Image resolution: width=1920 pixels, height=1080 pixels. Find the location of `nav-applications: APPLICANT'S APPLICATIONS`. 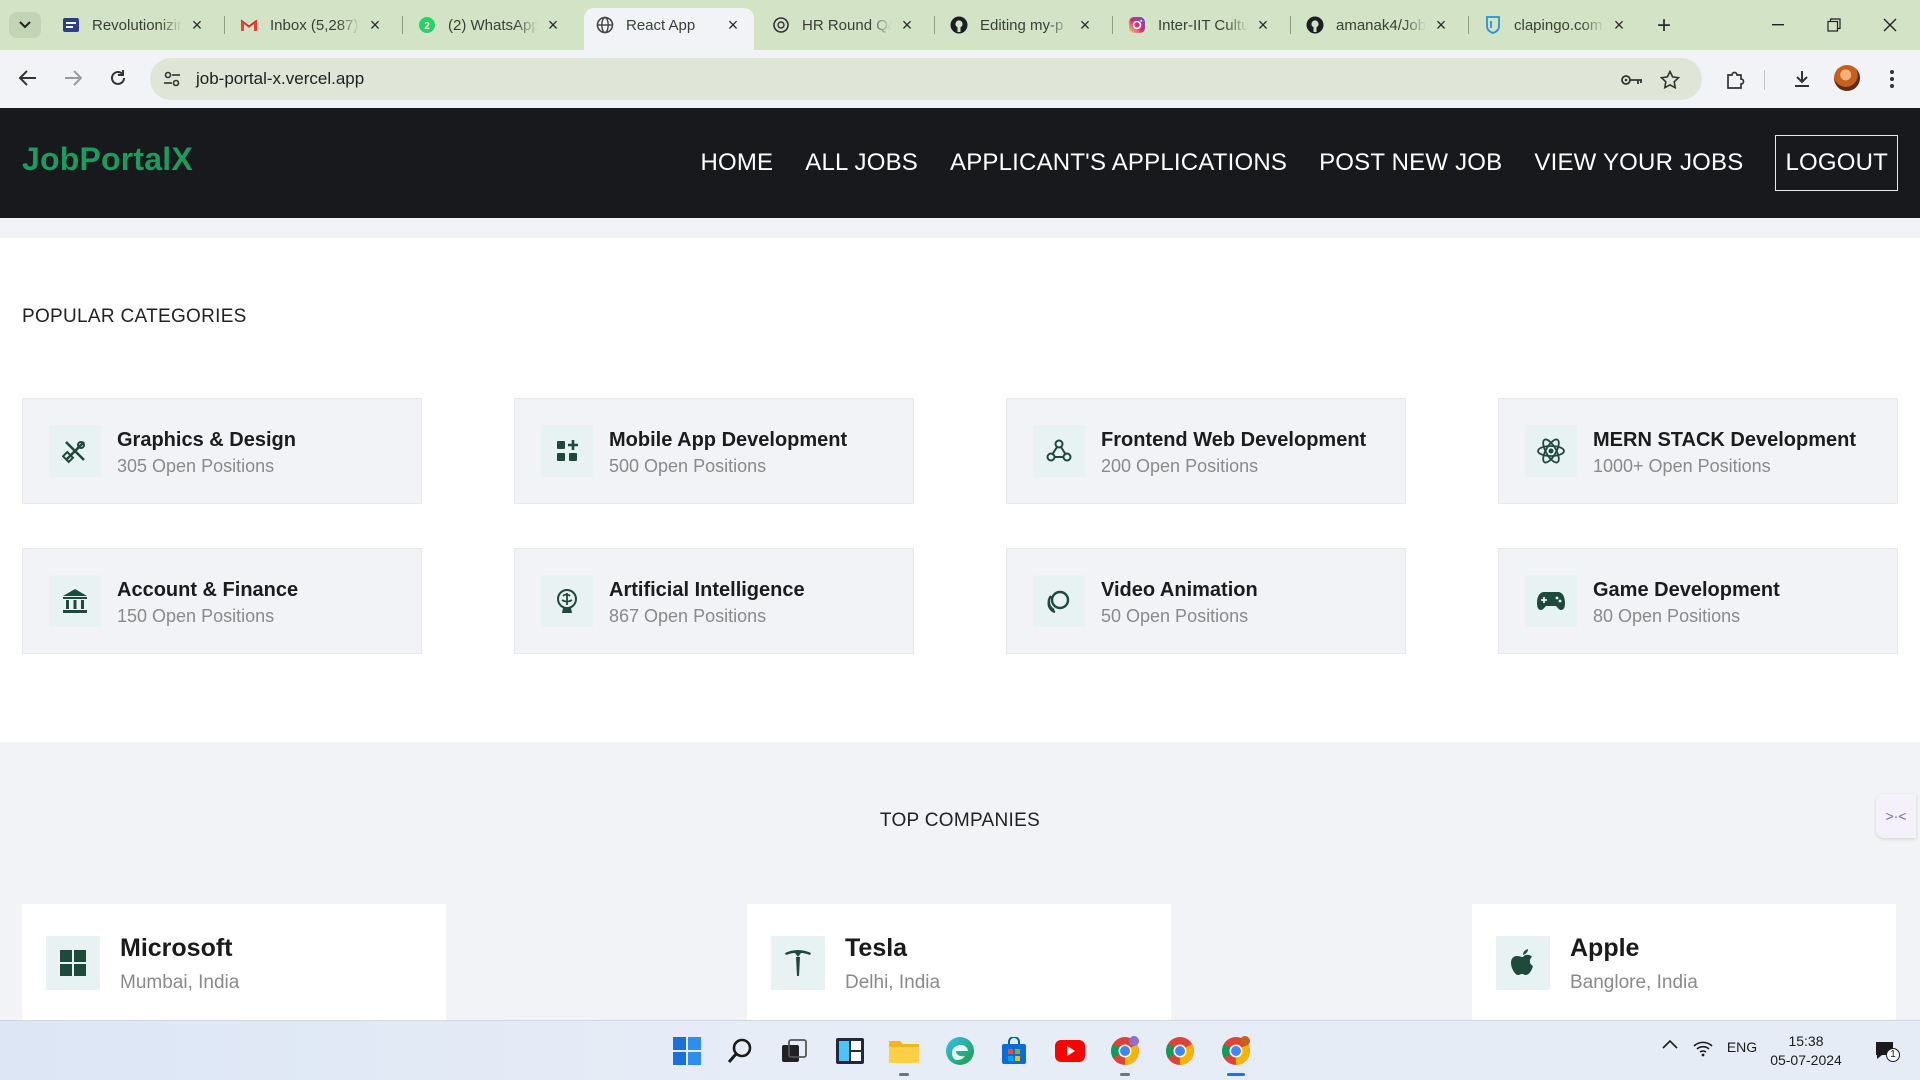

nav-applications: APPLICANT'S APPLICATIONS is located at coordinates (1118, 163).